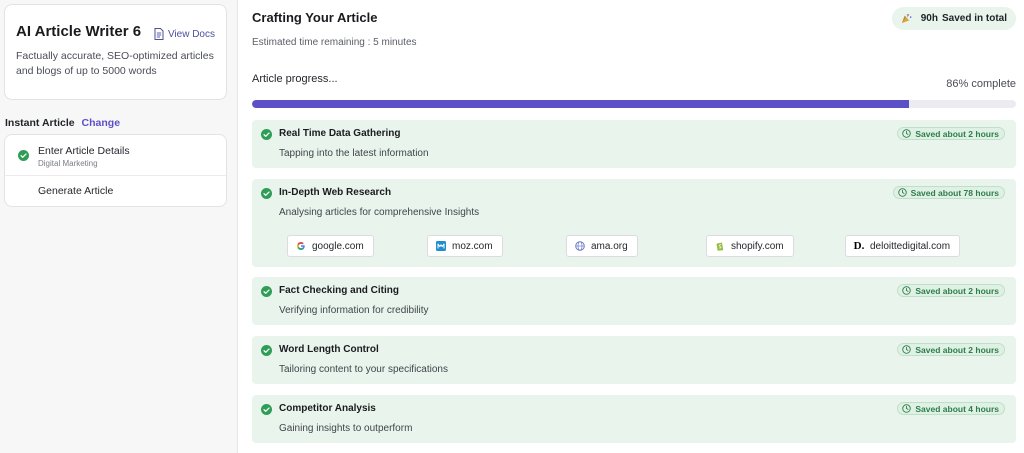 The width and height of the screenshot is (1024, 453). What do you see at coordinates (910, 246) in the screenshot?
I see `source-name: deloittedigital.com` at bounding box center [910, 246].